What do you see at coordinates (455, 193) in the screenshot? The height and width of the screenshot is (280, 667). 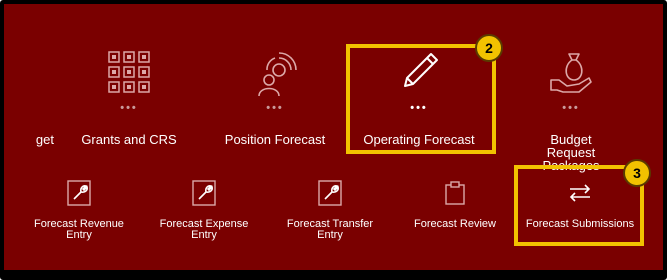 I see `clipboard-icon` at bounding box center [455, 193].